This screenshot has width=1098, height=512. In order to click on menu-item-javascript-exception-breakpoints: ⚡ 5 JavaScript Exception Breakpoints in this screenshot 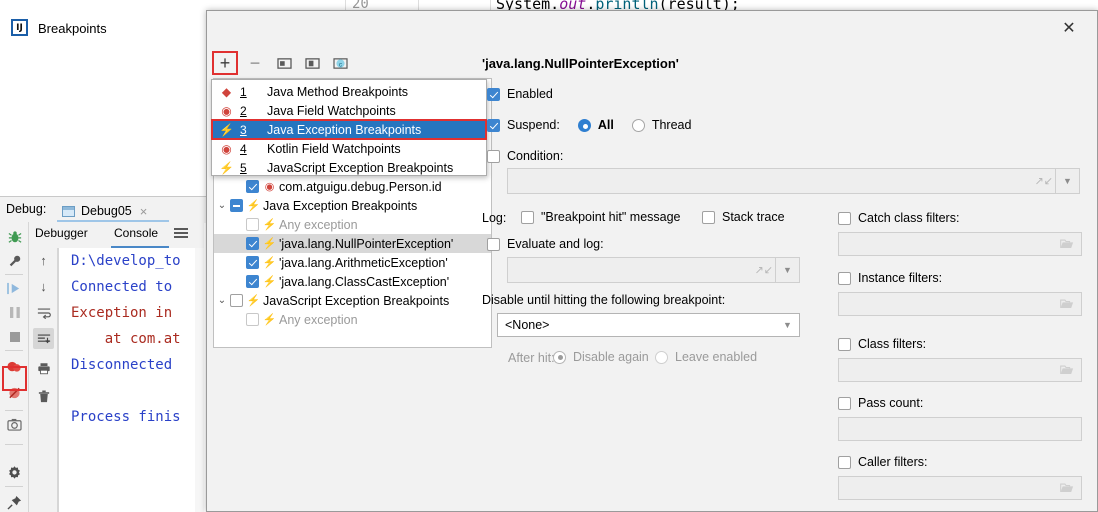, I will do `click(349, 167)`.